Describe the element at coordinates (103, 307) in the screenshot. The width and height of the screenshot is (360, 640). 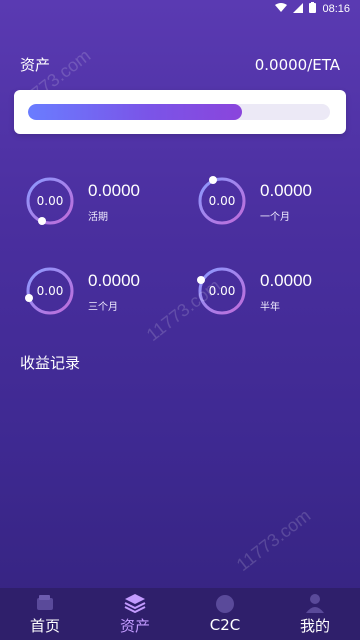
I see `stat-caption: 三个月` at that location.